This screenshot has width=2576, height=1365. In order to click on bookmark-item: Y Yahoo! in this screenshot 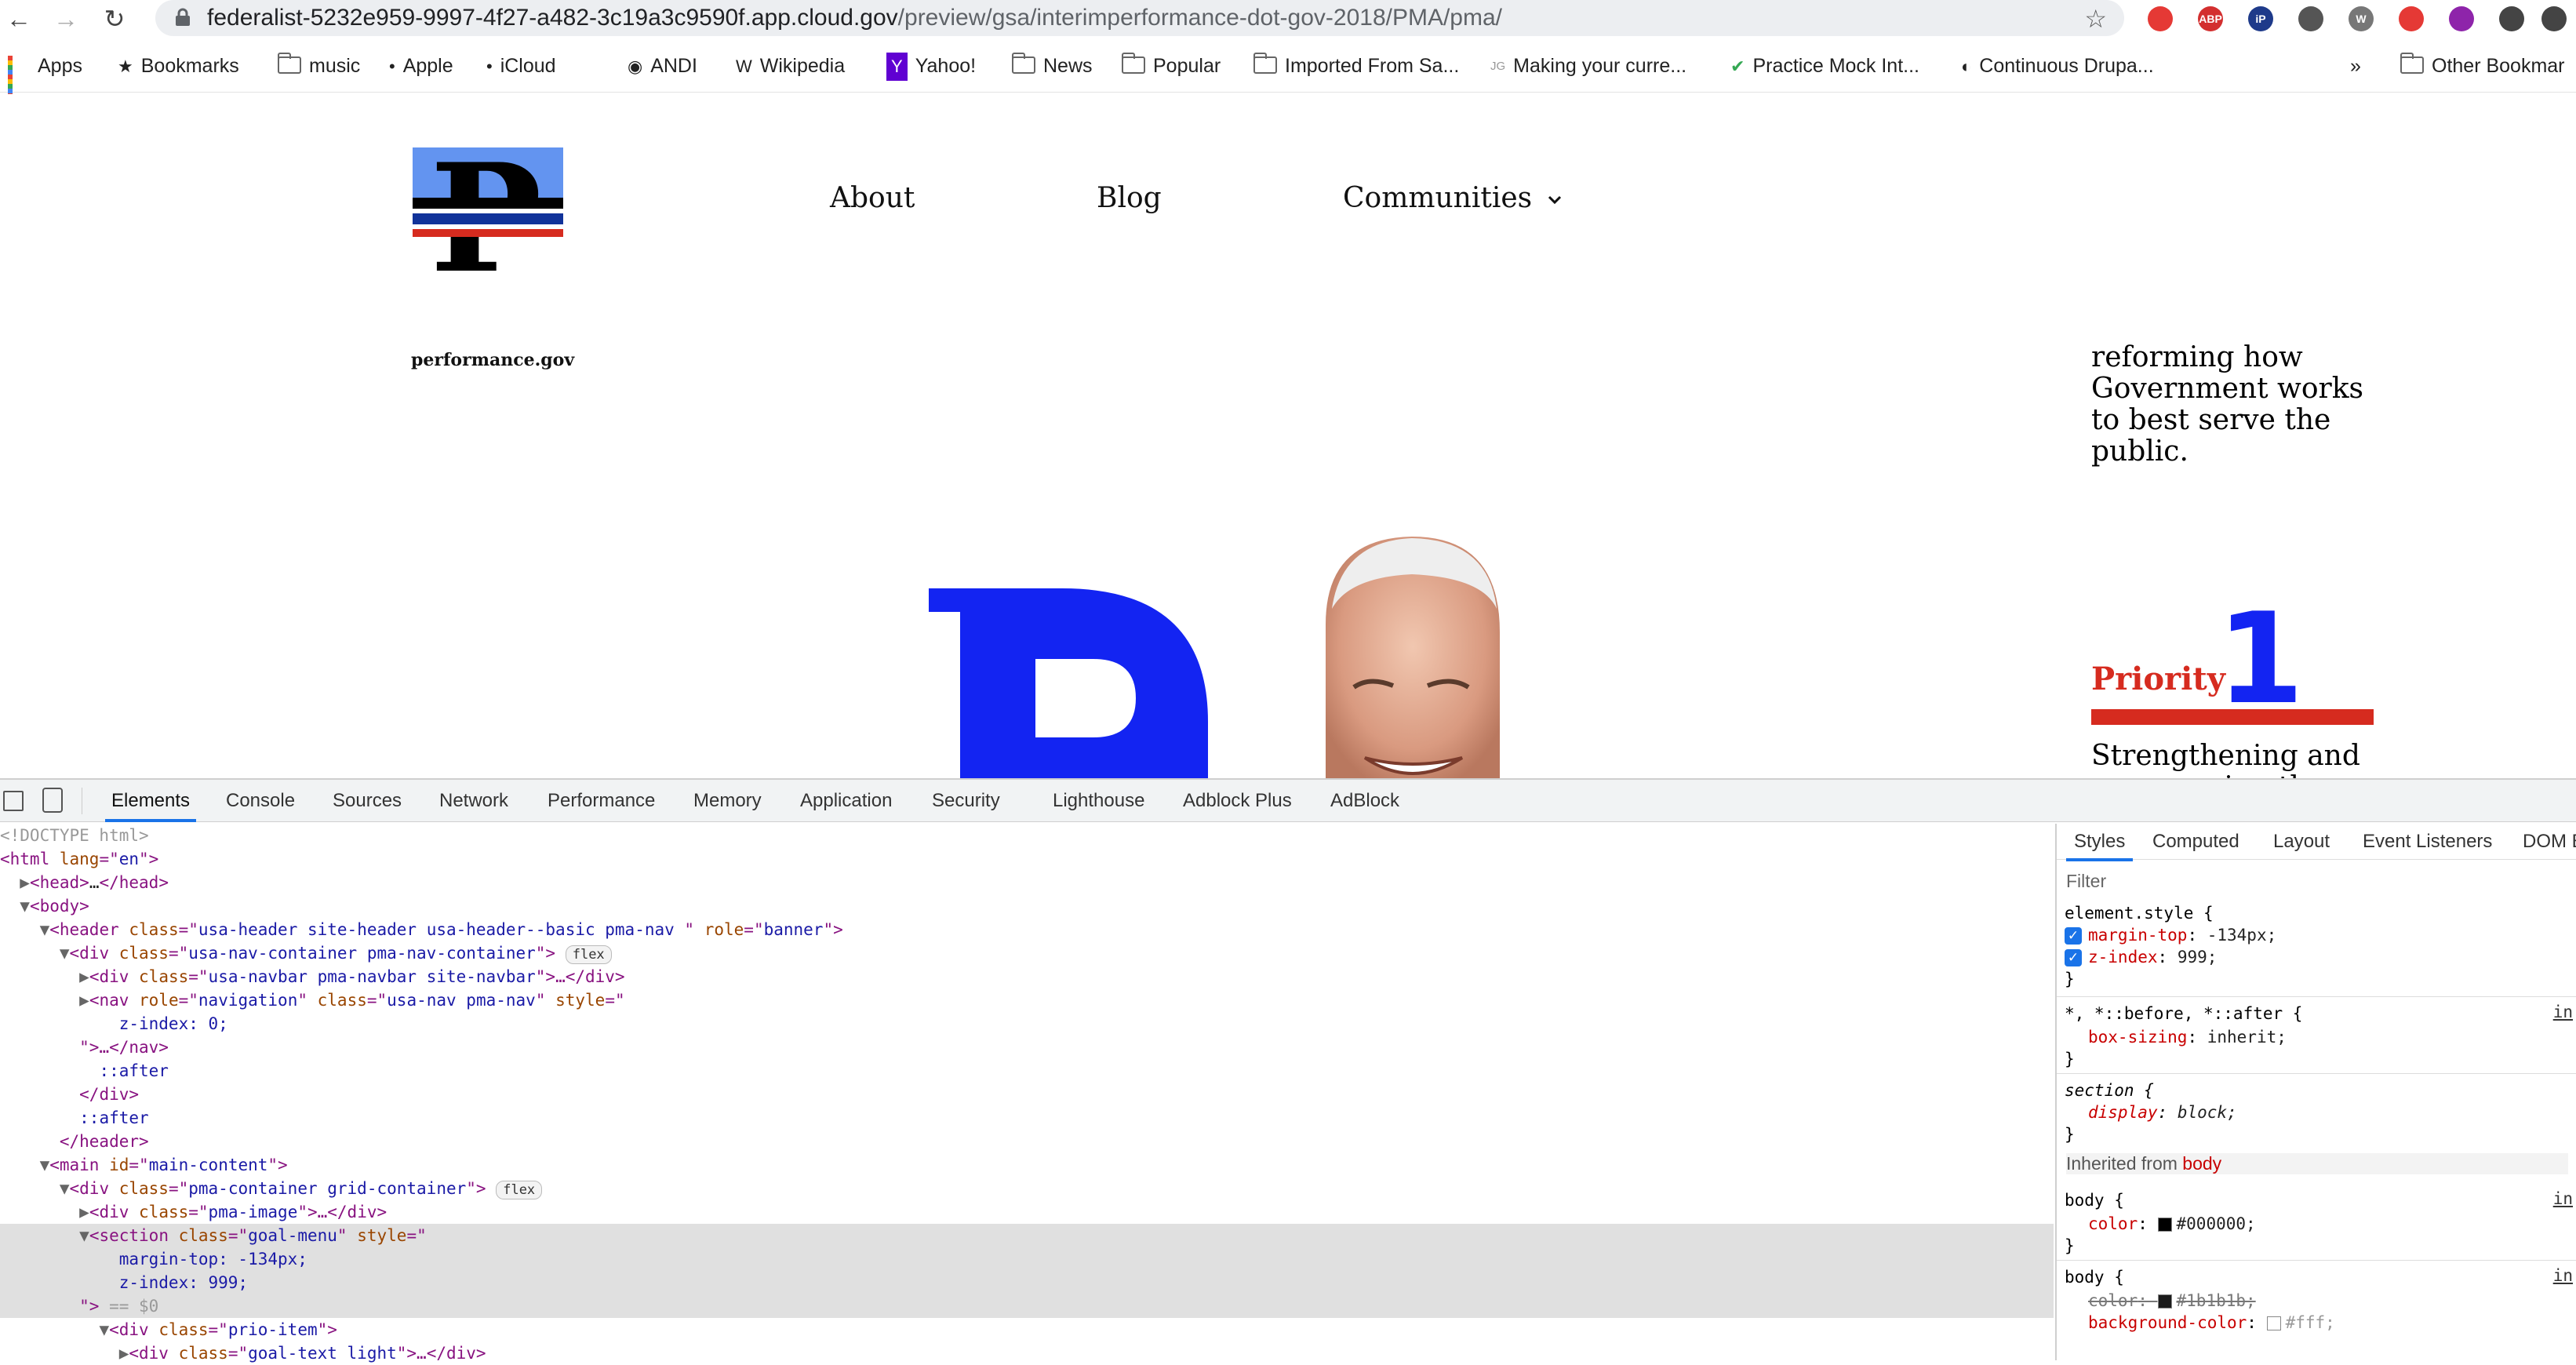, I will do `click(931, 67)`.